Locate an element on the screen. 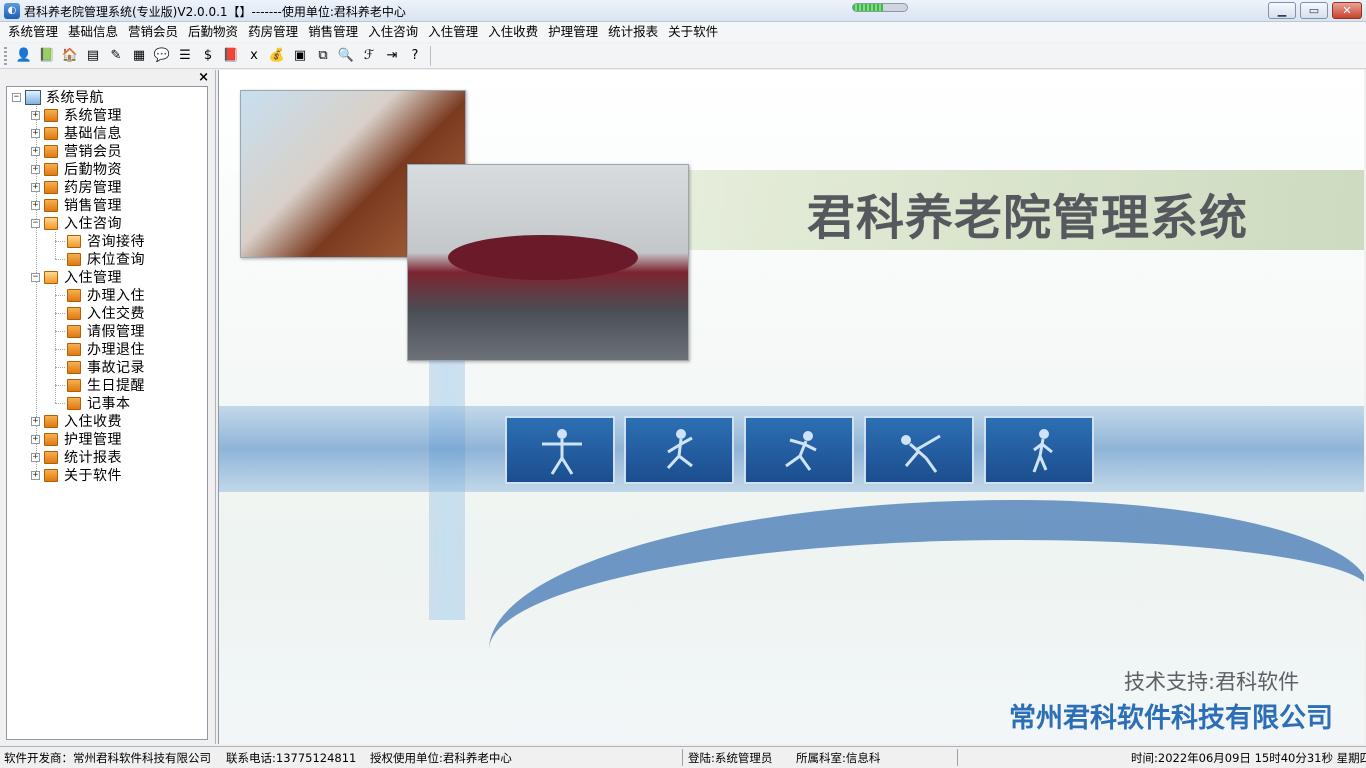 The height and width of the screenshot is (768, 1366). tree-leaf: 记事本 is located at coordinates (99, 403).